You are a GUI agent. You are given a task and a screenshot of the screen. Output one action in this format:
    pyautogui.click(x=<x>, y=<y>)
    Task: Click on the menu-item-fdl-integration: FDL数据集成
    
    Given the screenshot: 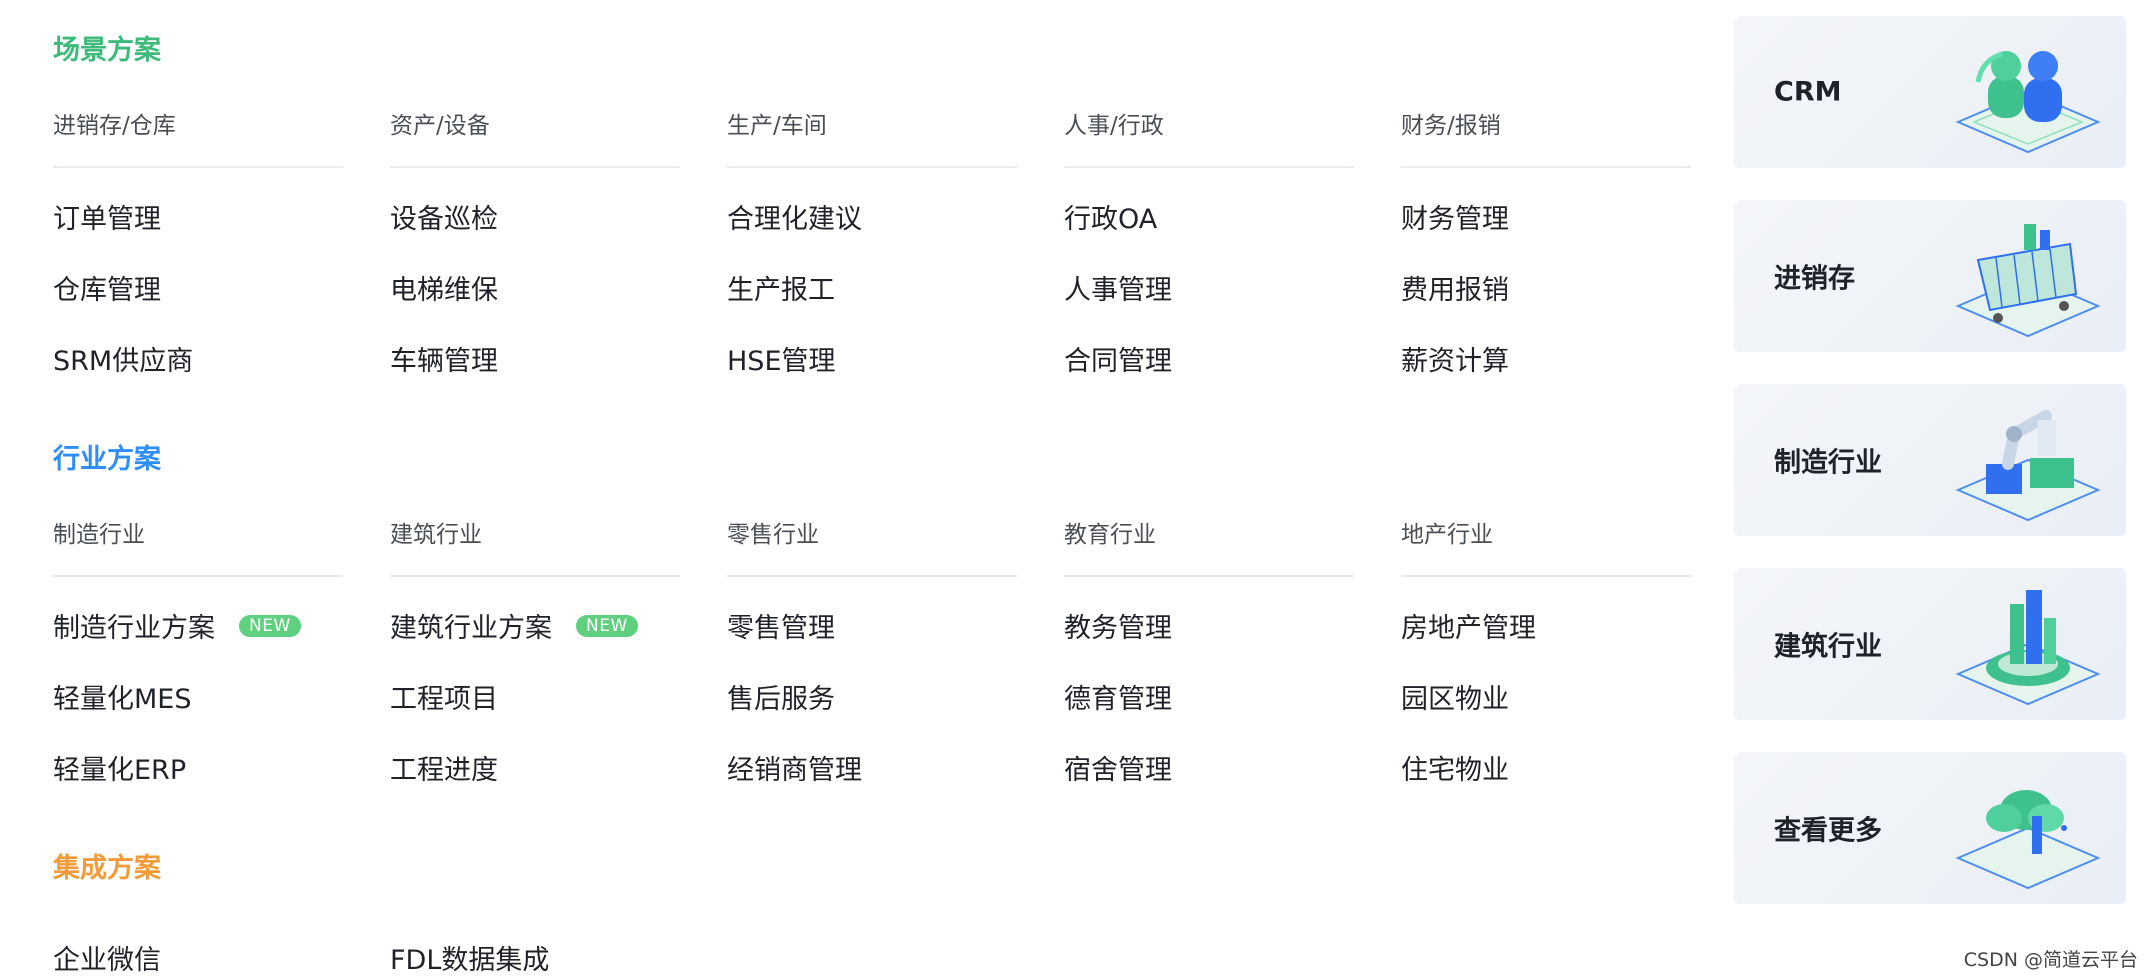 What is the action you would take?
    pyautogui.click(x=469, y=957)
    